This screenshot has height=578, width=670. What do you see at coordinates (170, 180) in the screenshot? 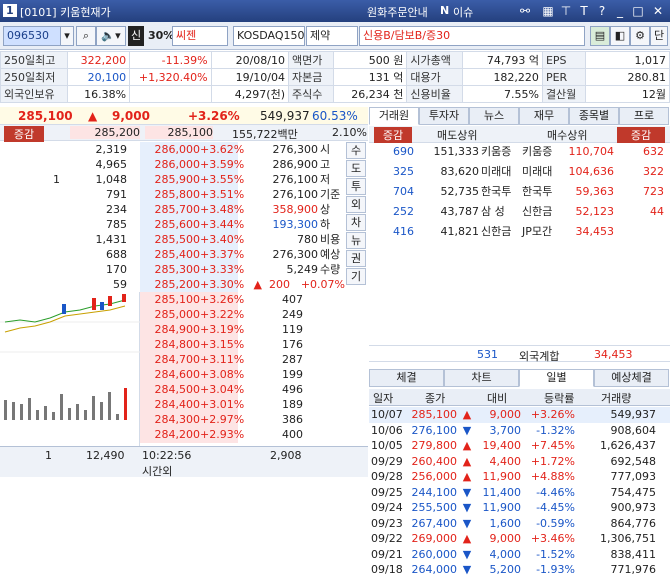
I see `ask-price: 285,900` at bounding box center [170, 180].